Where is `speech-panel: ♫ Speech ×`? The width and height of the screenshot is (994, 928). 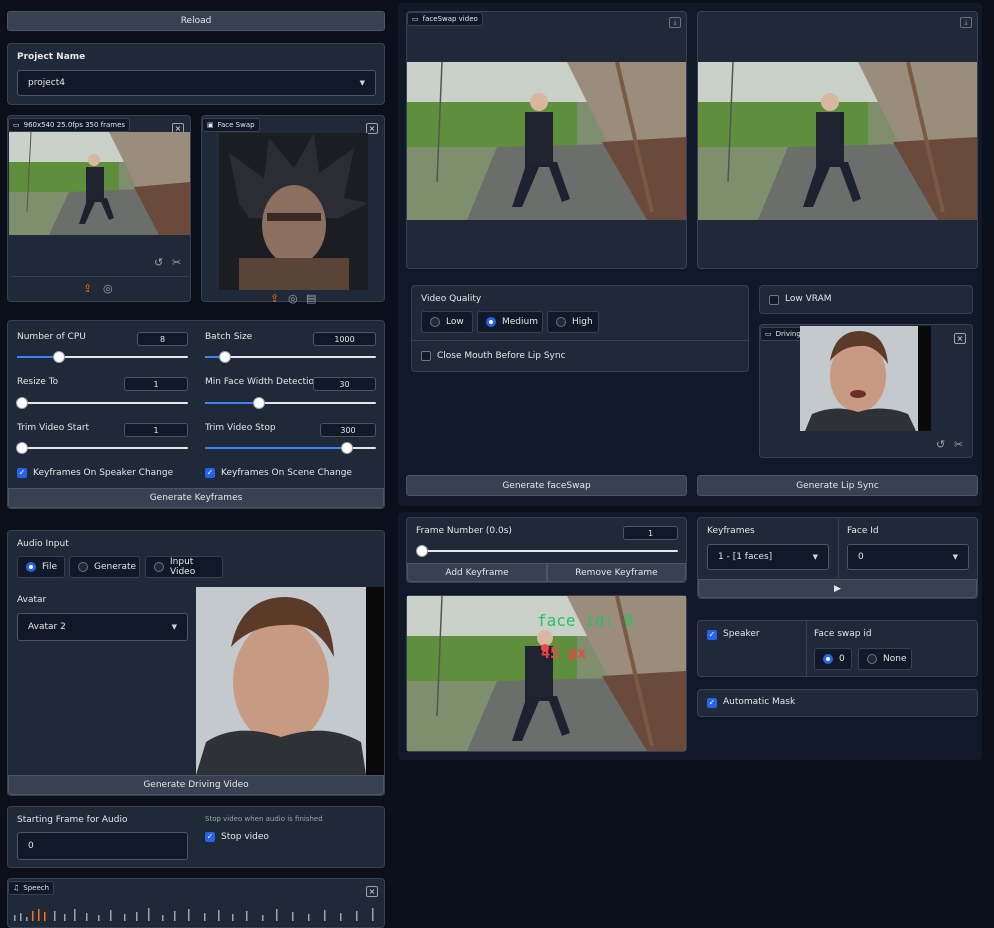
speech-panel: ♫ Speech × is located at coordinates (196, 903).